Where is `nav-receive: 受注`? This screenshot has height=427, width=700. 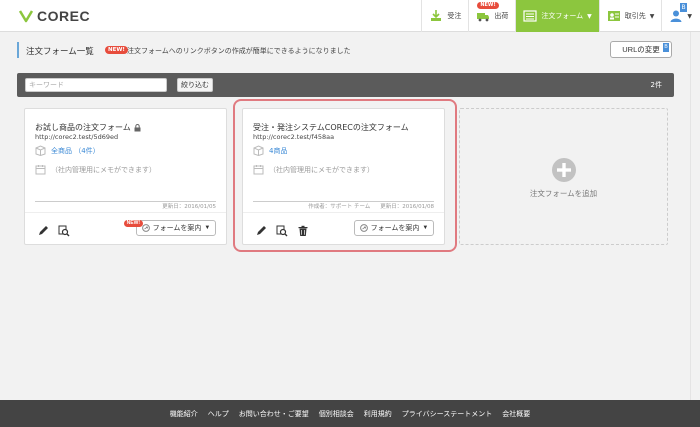
nav-receive: 受注 is located at coordinates (444, 16).